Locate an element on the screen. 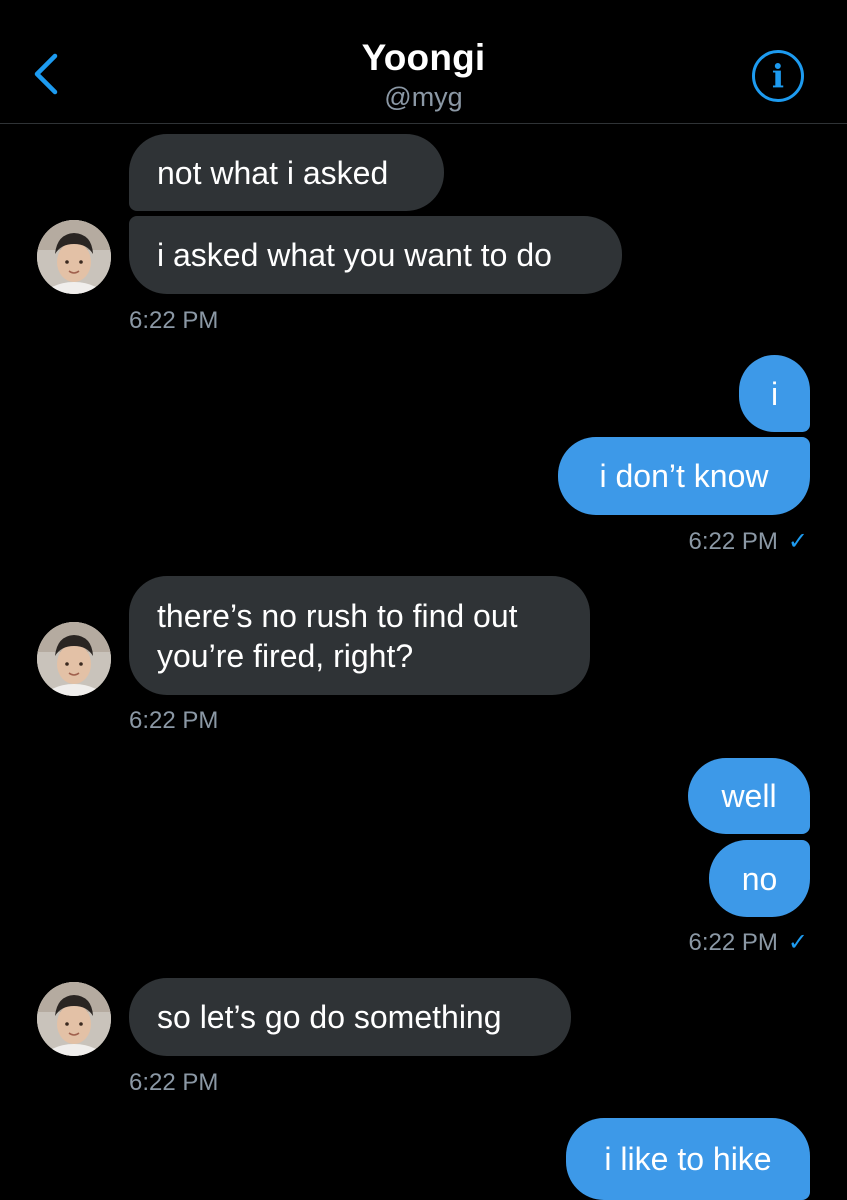 This screenshot has height=1200, width=847. conversation-title-block: Yoongi @myg is located at coordinates (423, 75).